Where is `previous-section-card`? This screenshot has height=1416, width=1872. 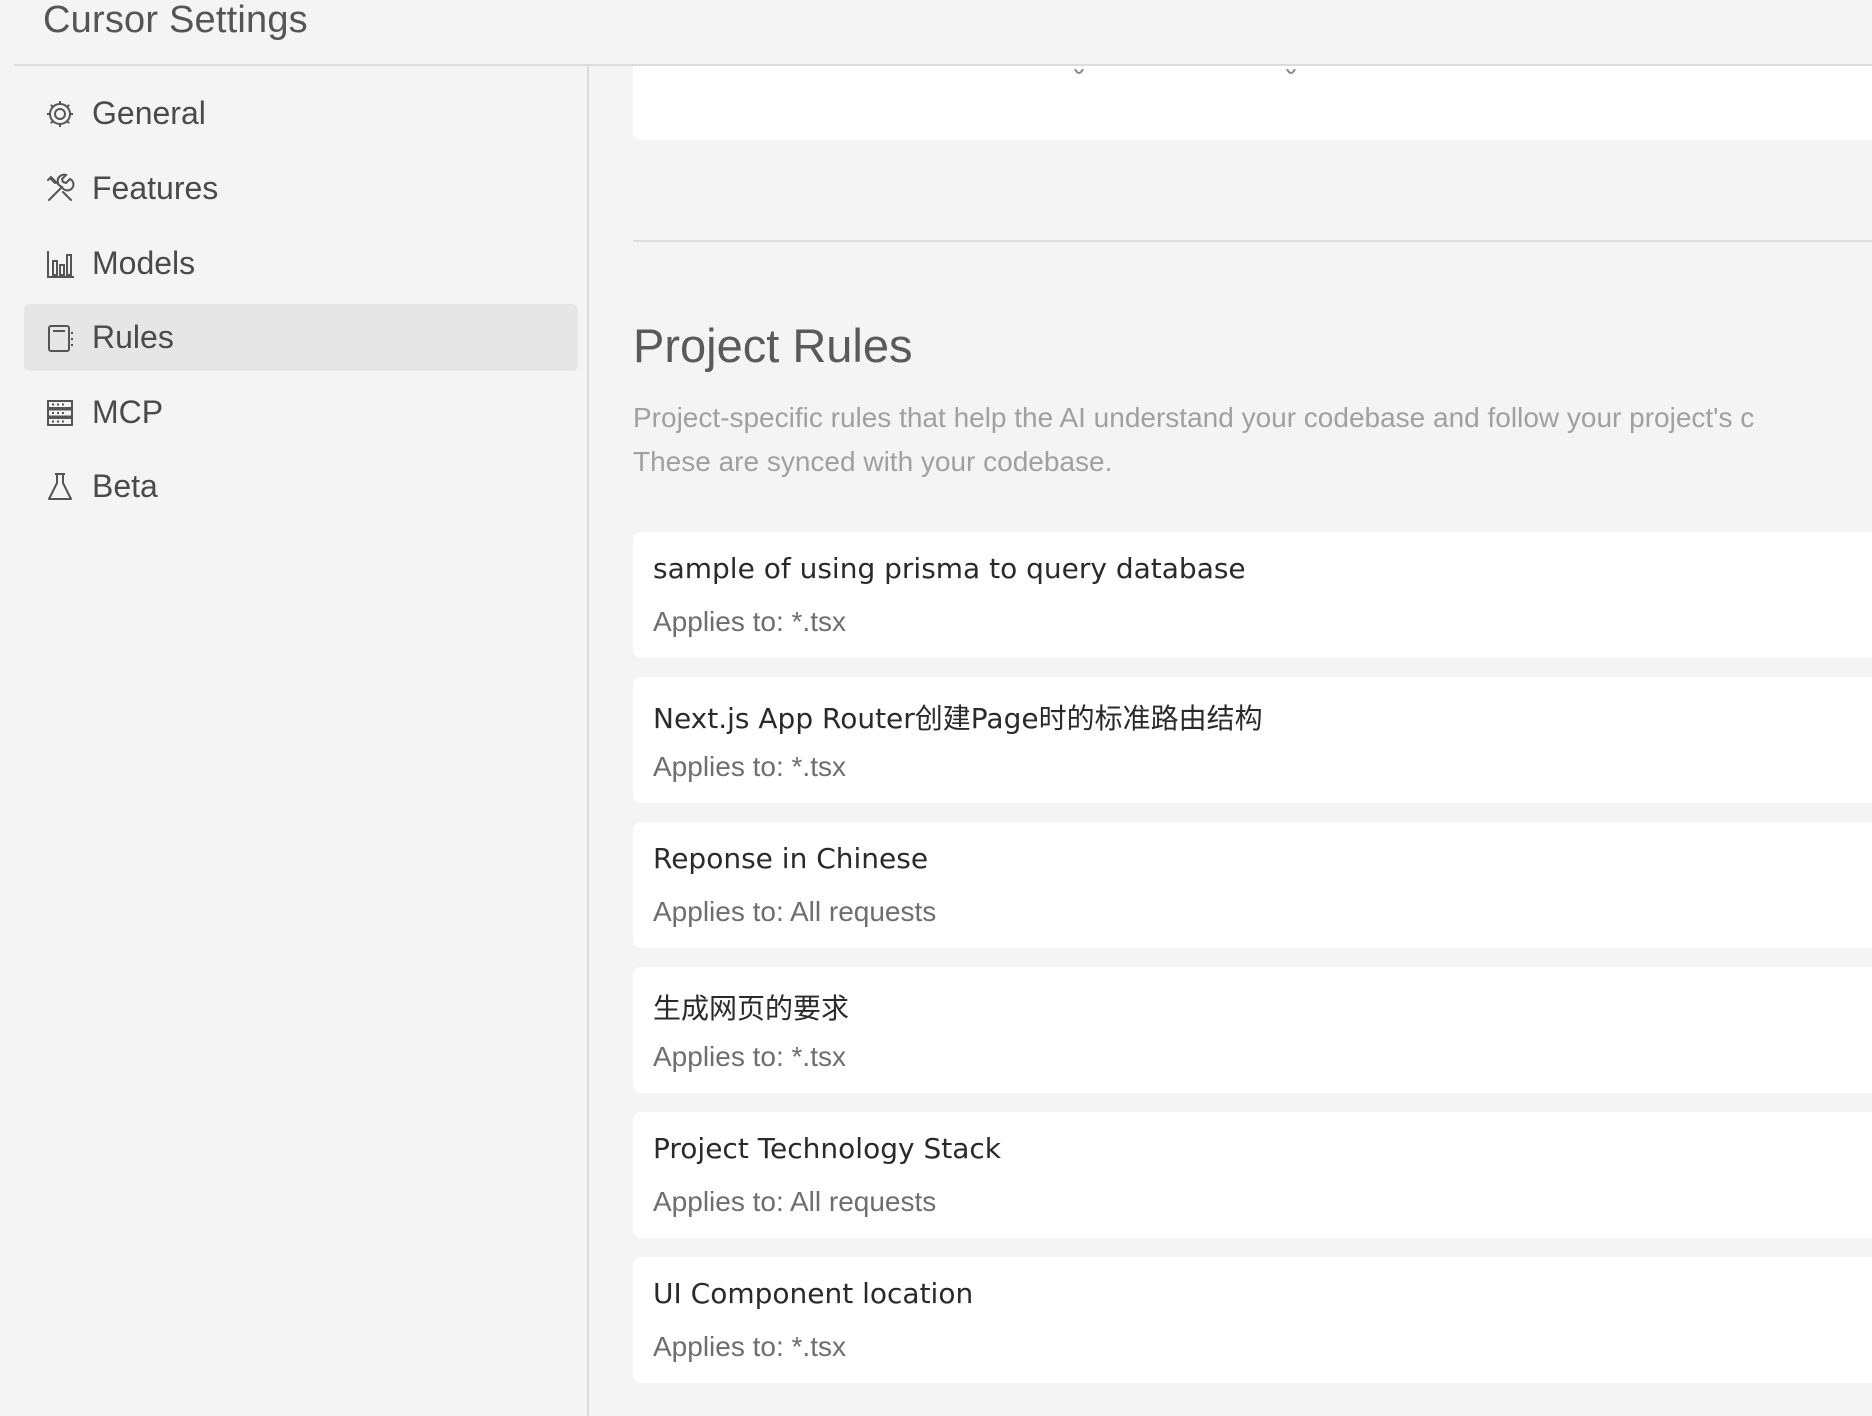 previous-section-card is located at coordinates (1252, 103).